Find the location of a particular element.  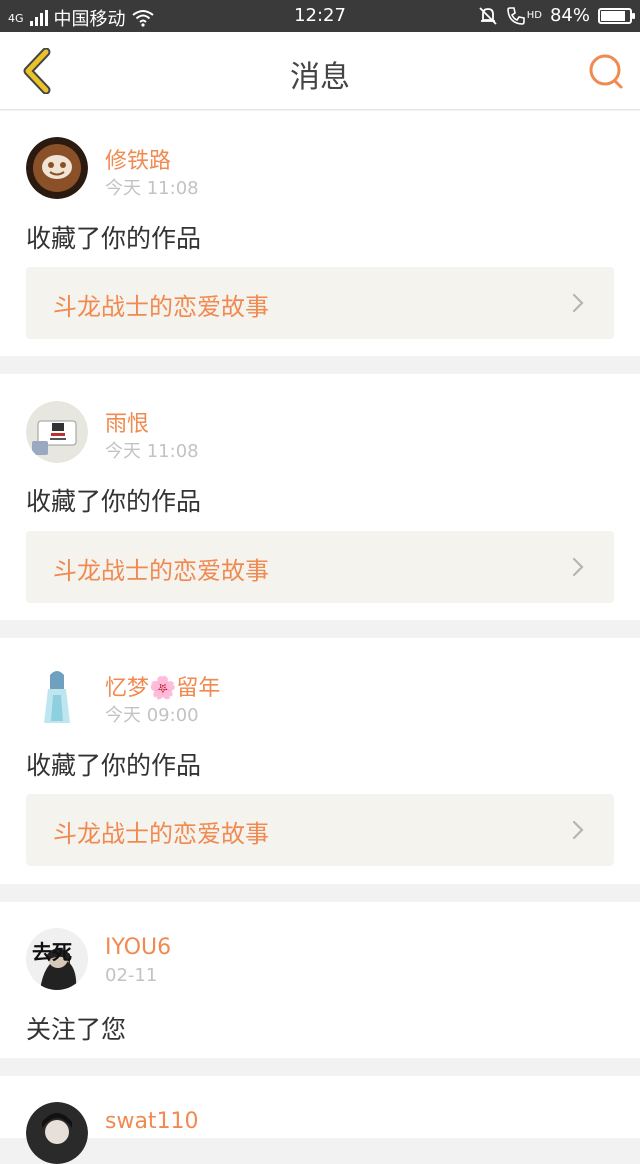

nav-bar: 消息 is located at coordinates (320, 71).